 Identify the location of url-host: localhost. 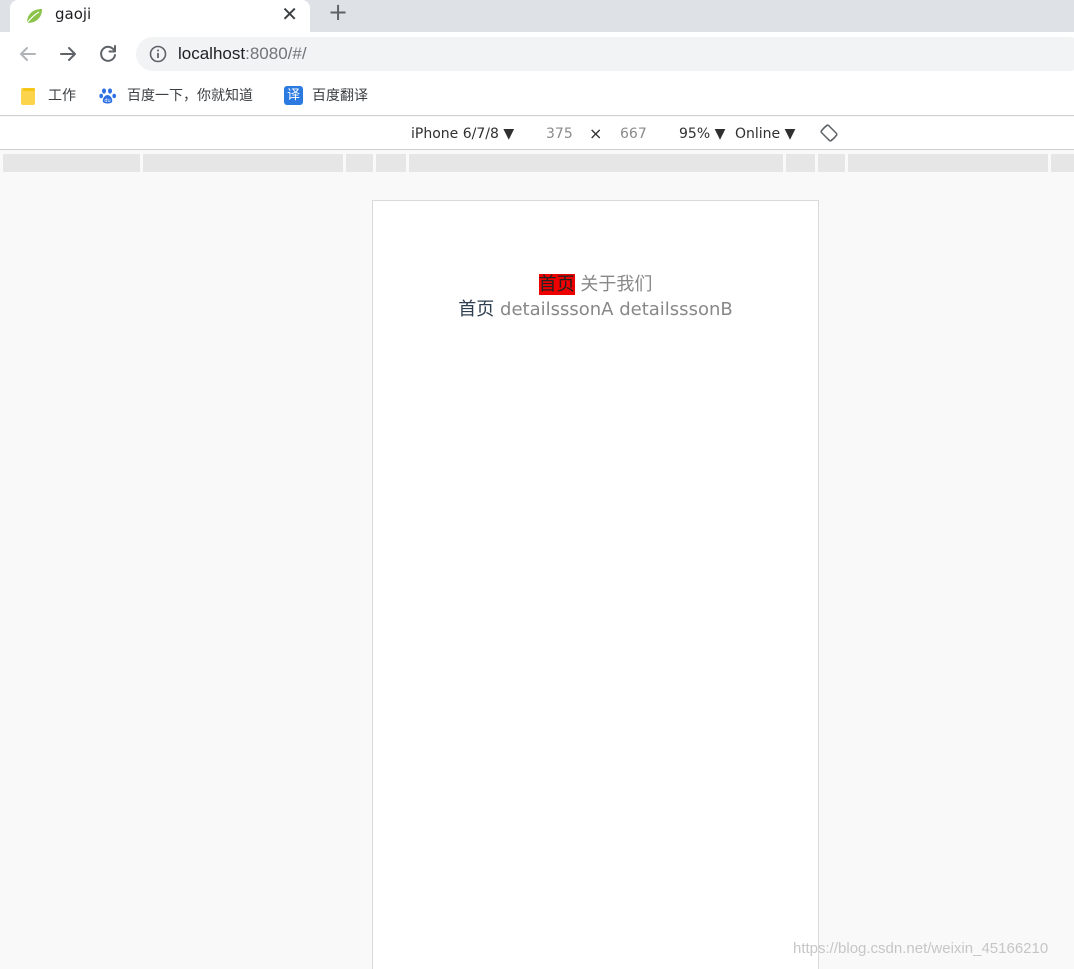
(212, 53).